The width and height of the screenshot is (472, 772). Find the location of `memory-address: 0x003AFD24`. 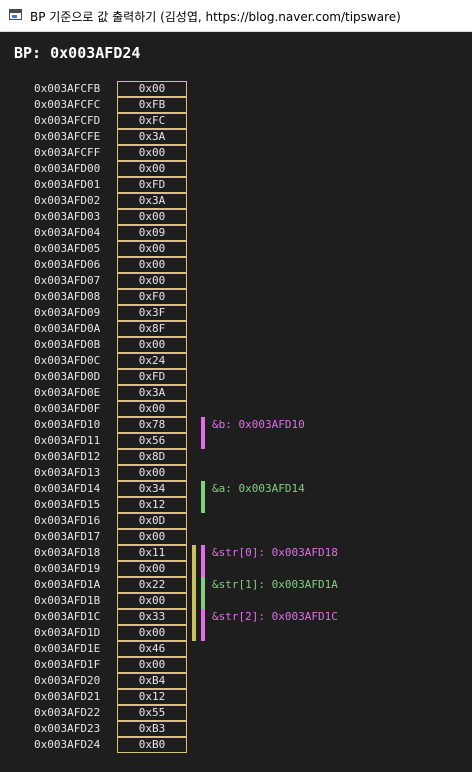

memory-address: 0x003AFD24 is located at coordinates (67, 744).